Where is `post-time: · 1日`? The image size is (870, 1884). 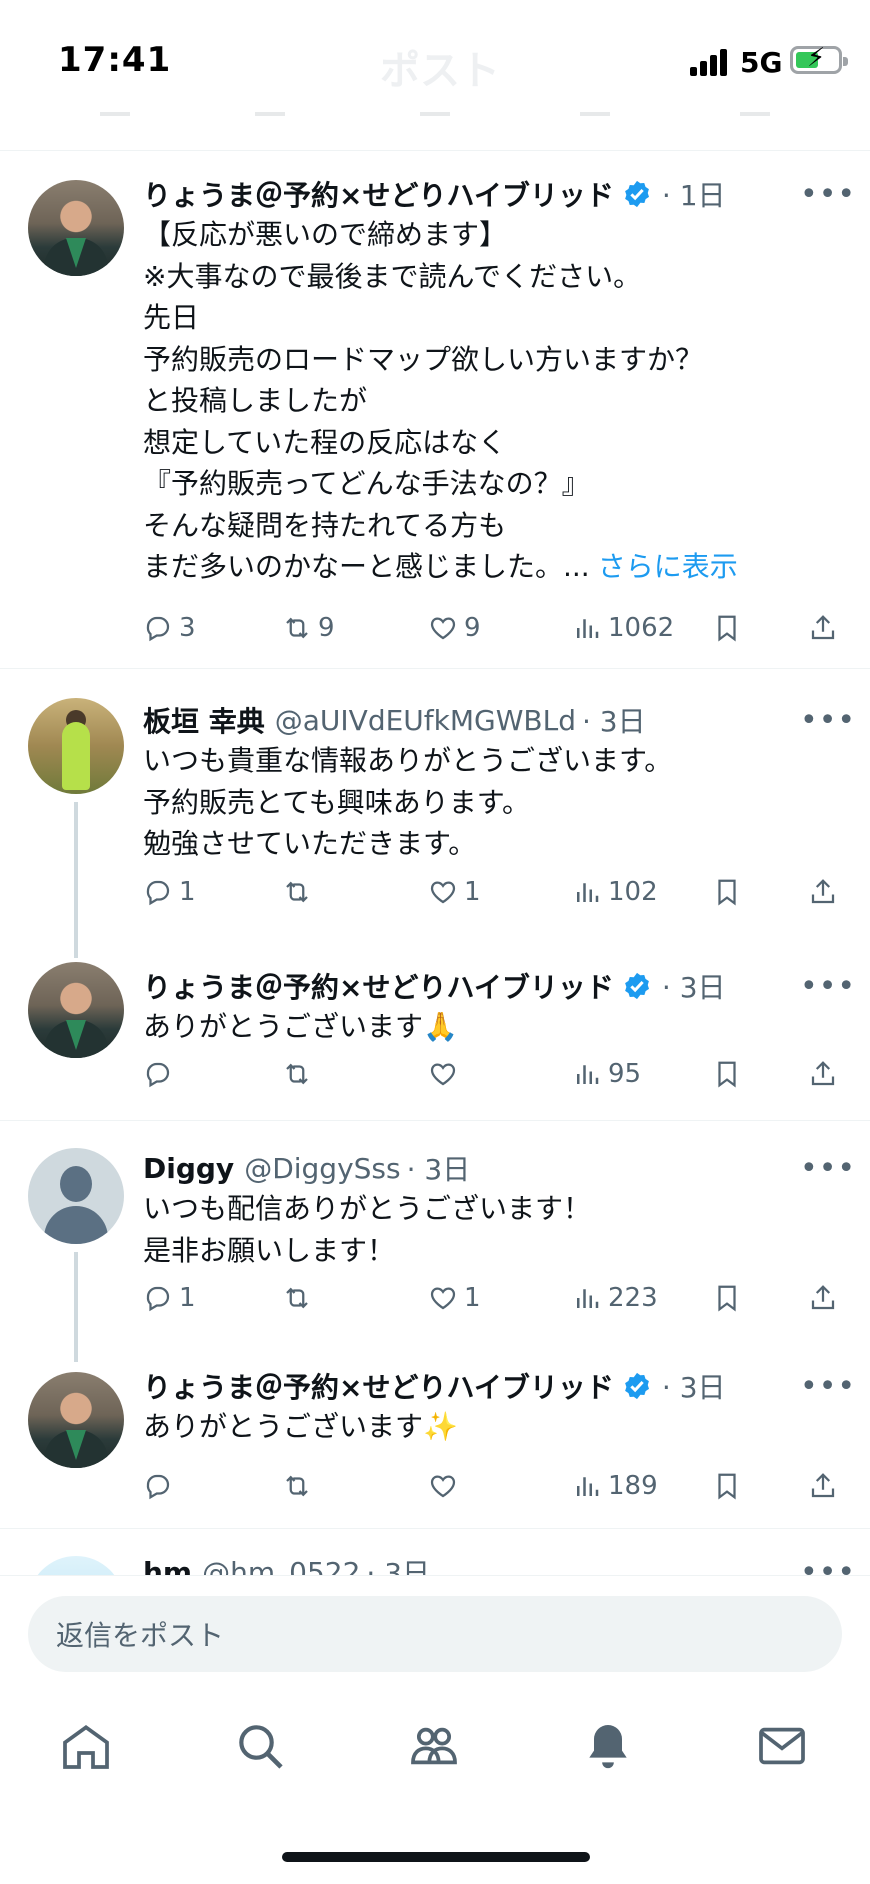 post-time: · 1日 is located at coordinates (693, 195).